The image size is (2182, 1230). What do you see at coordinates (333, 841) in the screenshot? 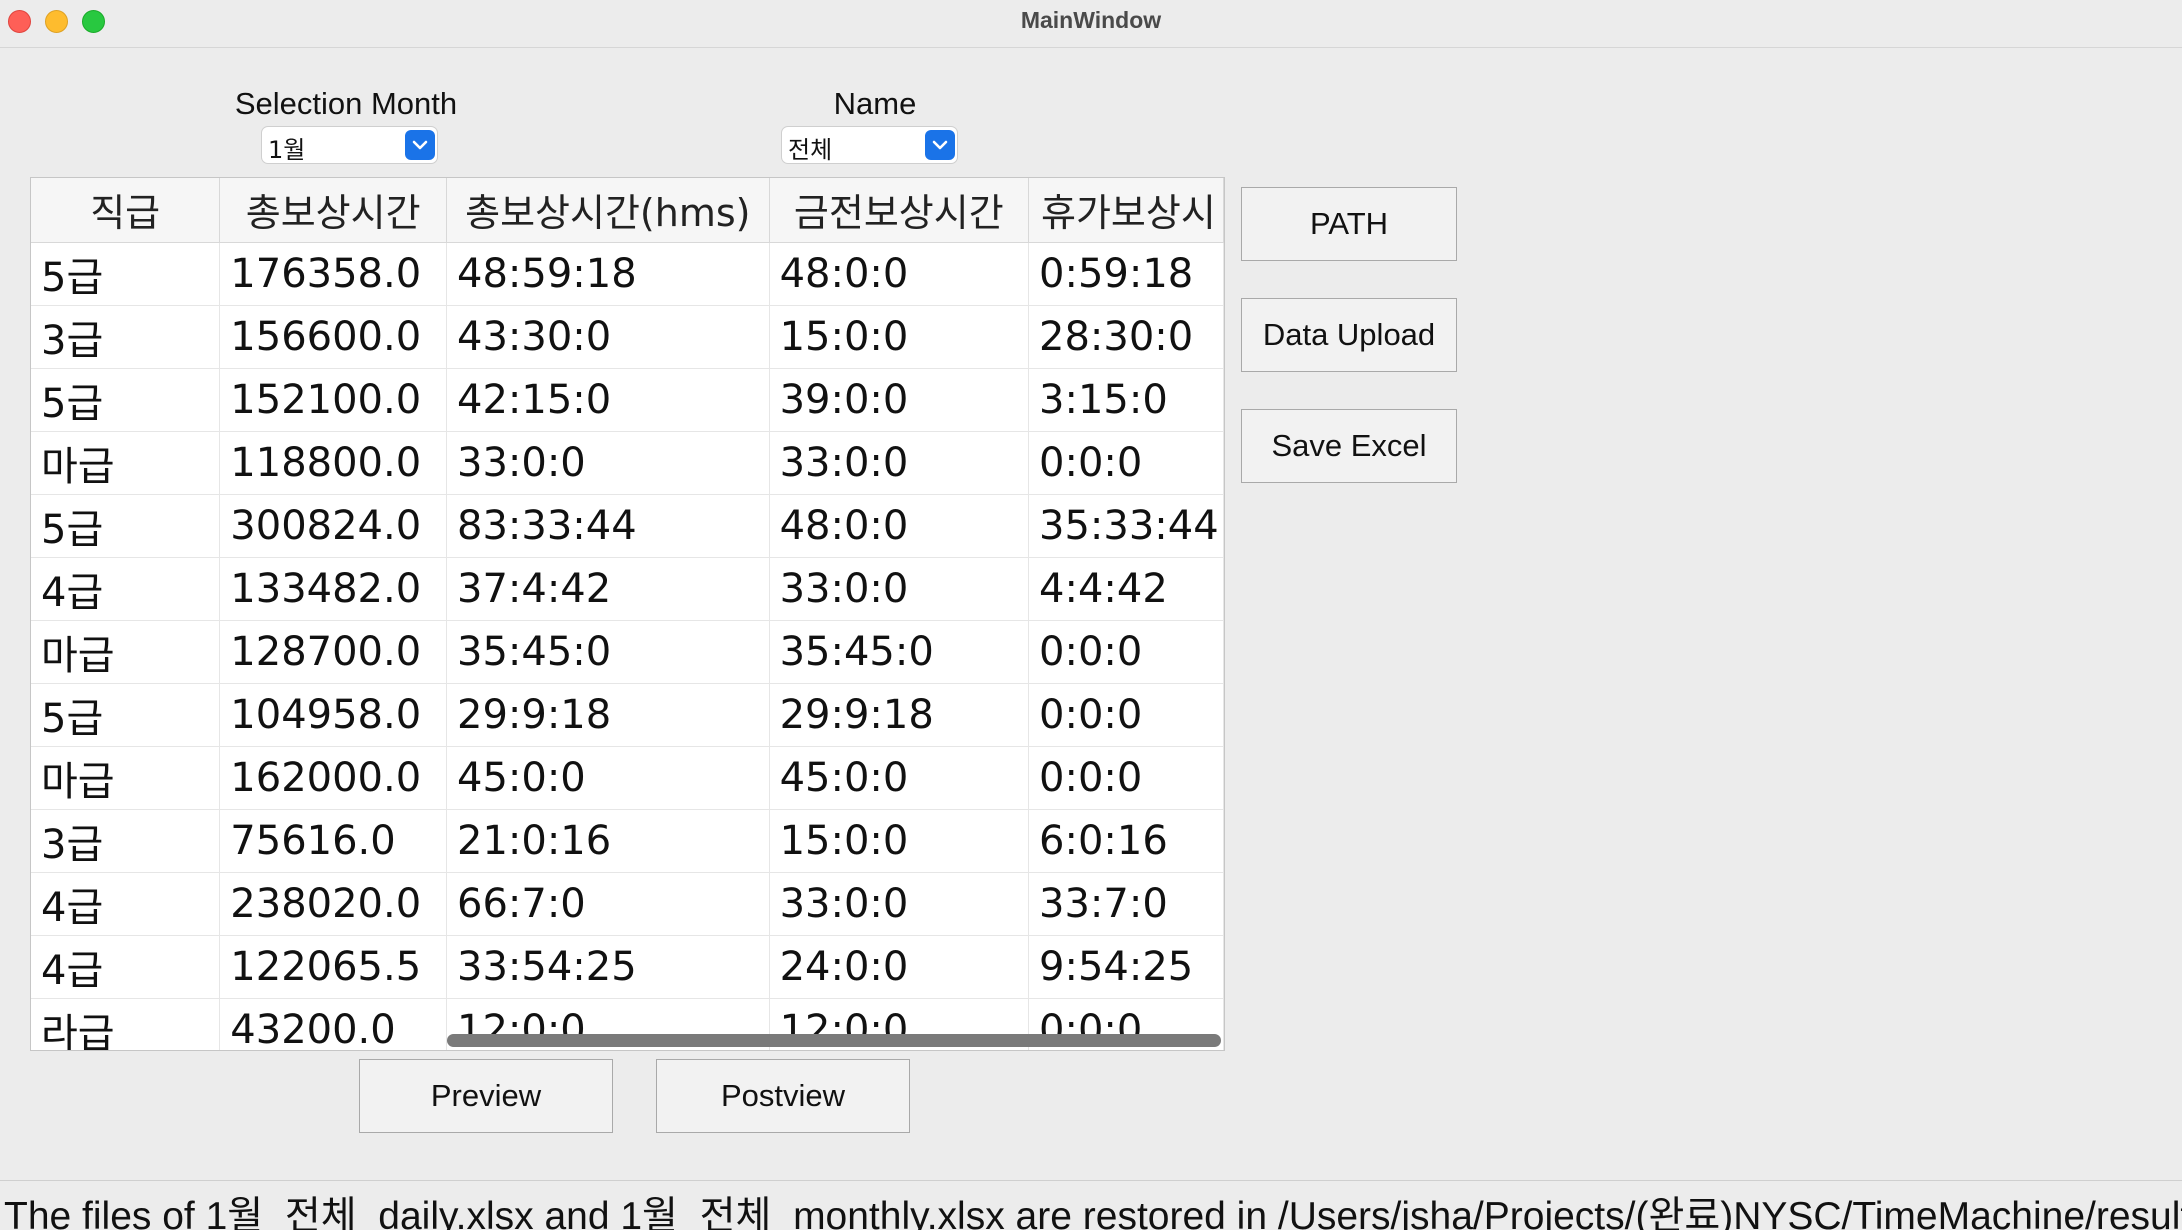
I see `table-cell: 75616.0` at bounding box center [333, 841].